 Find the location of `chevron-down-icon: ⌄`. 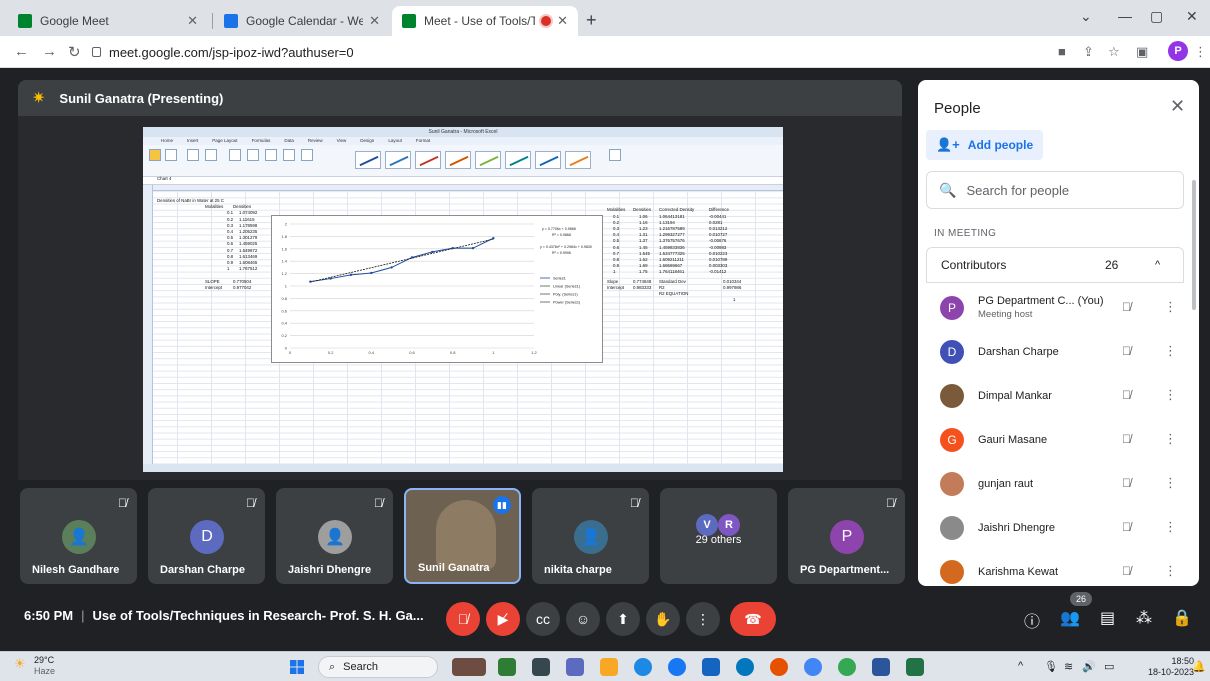

chevron-down-icon: ⌄ is located at coordinates (1086, 16).